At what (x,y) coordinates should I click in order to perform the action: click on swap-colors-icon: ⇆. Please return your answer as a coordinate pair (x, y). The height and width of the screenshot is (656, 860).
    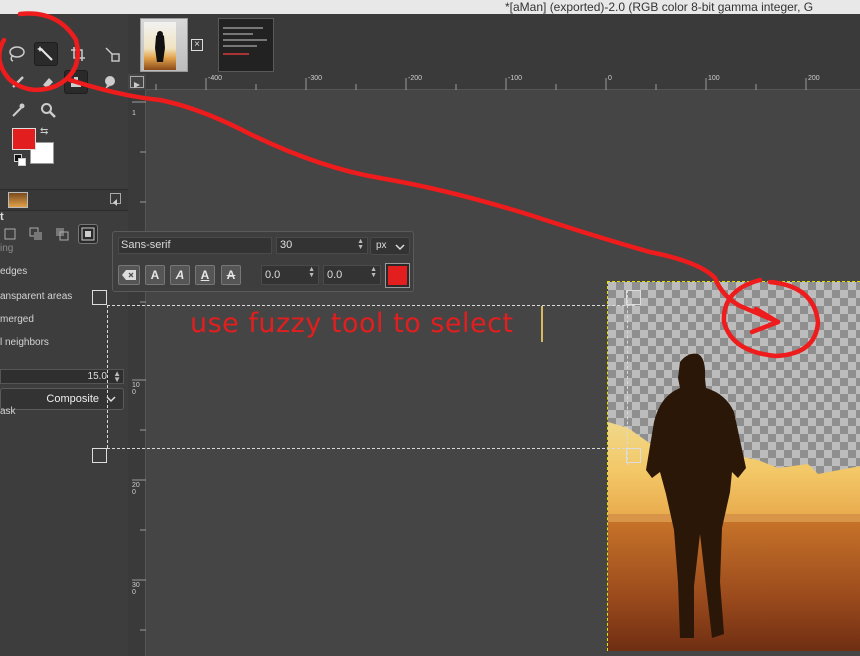
    Looking at the image, I should click on (44, 131).